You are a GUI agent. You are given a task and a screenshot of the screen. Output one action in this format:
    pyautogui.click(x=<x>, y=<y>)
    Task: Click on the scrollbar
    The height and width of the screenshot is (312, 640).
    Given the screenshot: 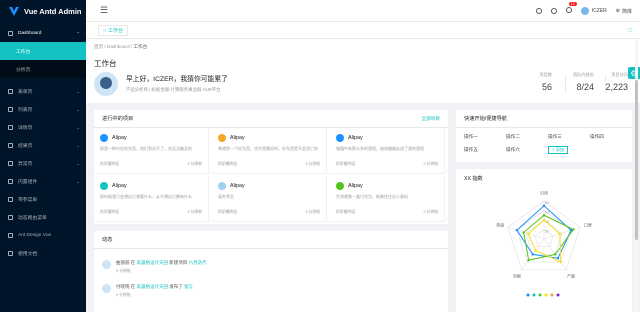 What is the action you would take?
    pyautogui.click(x=636, y=176)
    